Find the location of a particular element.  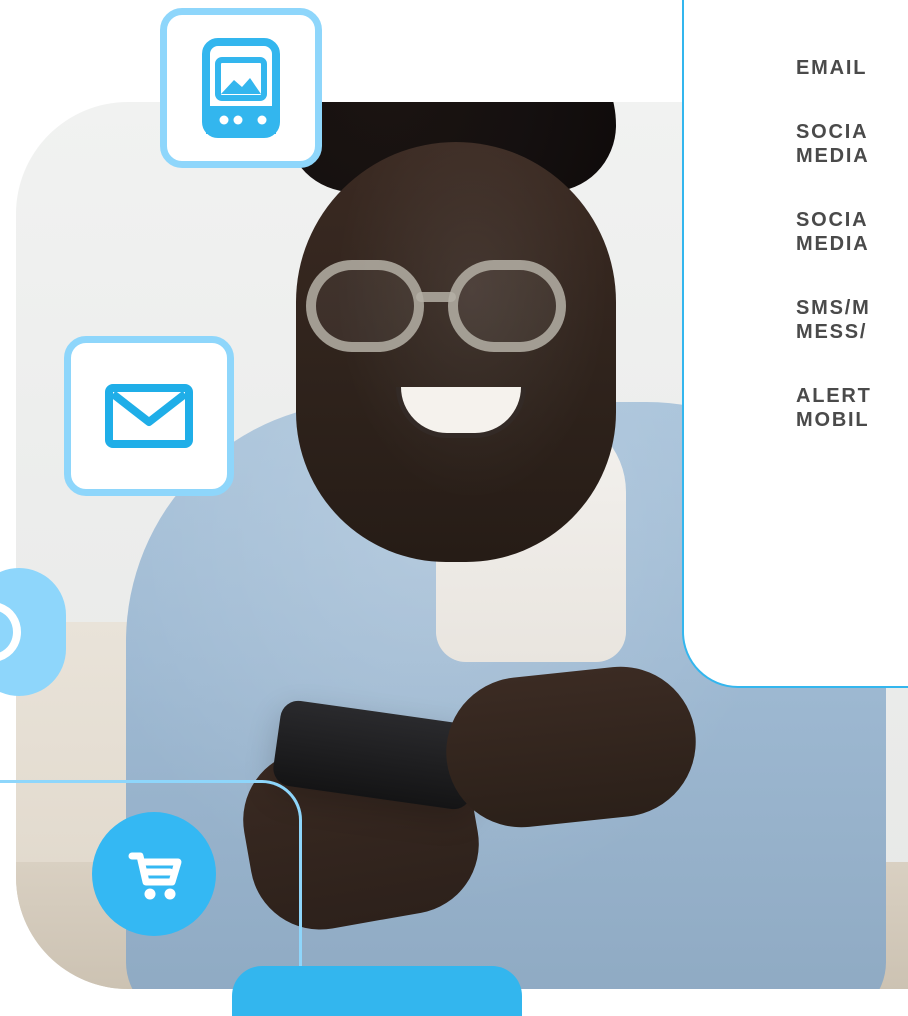

image-card-icon is located at coordinates (241, 88).